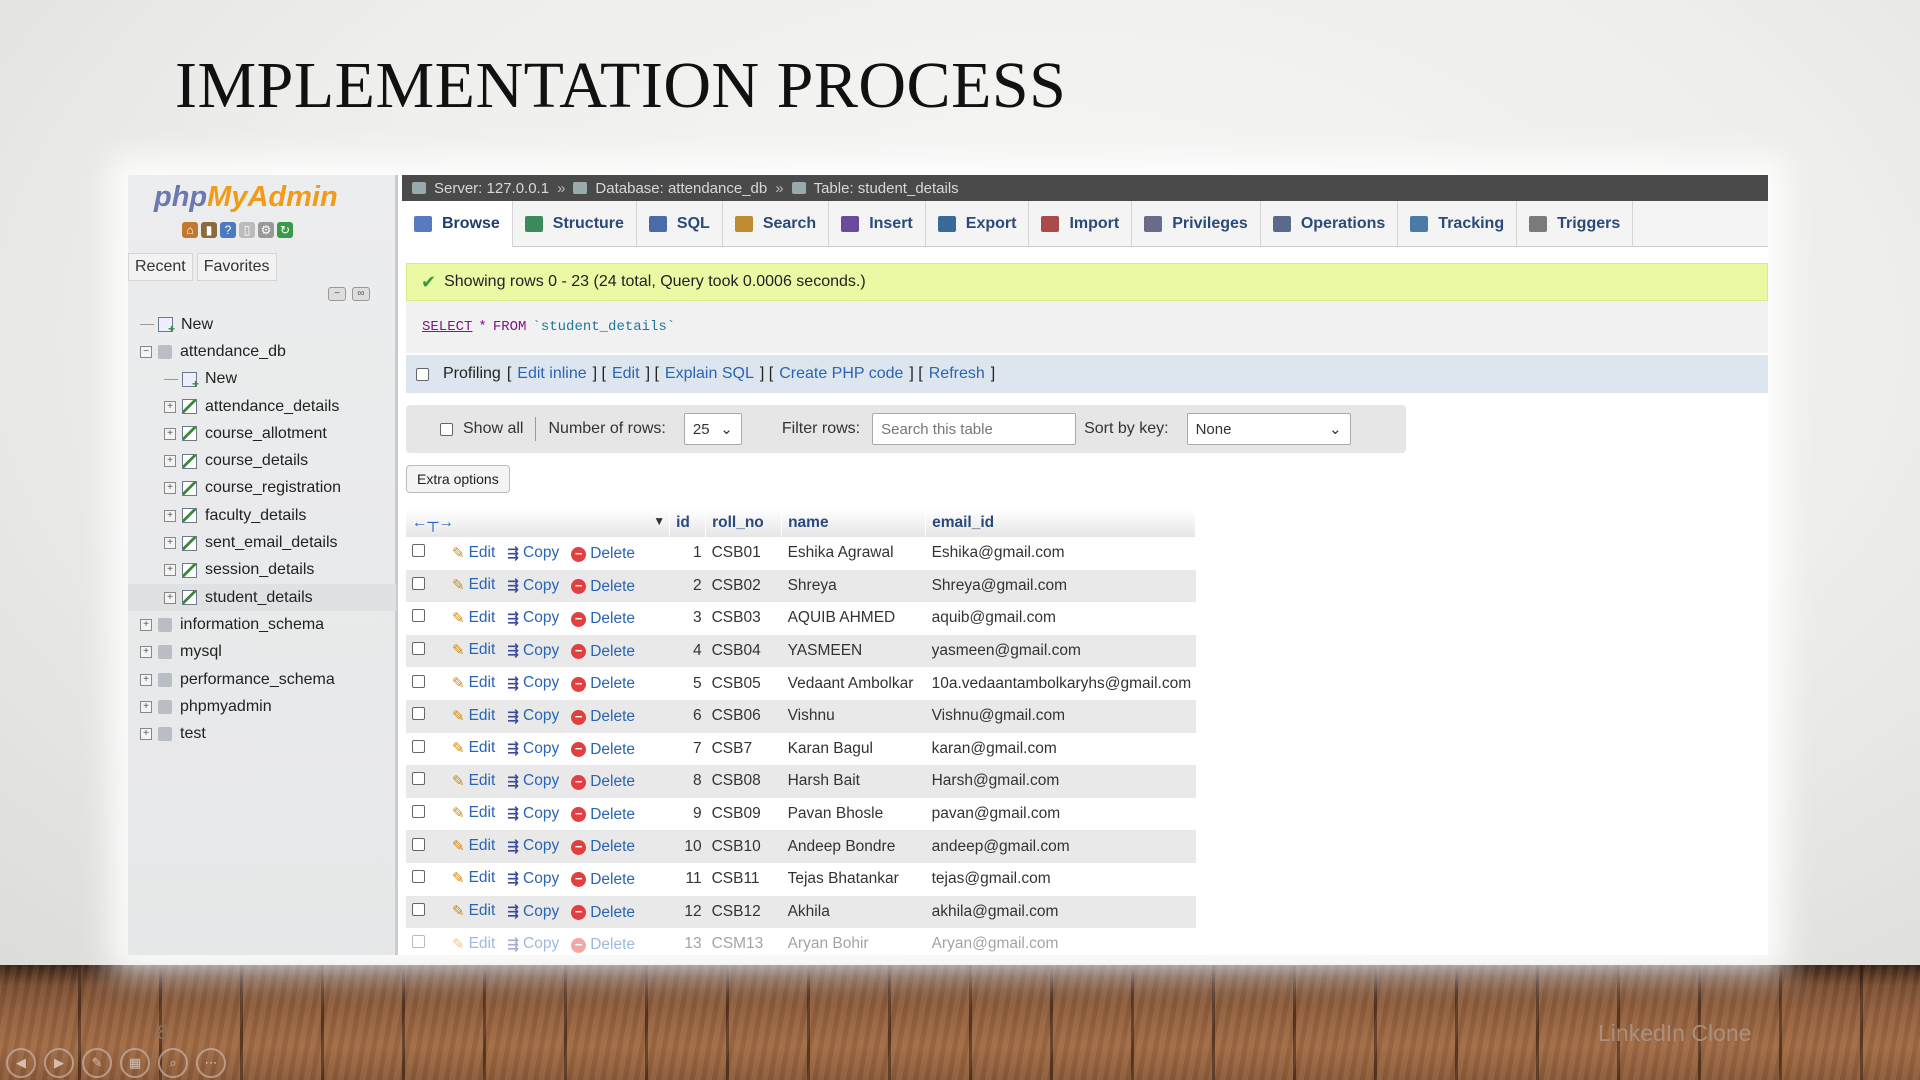 The image size is (1920, 1080). What do you see at coordinates (1061, 814) in the screenshot?
I see `cell-email: pavan@gmail.com` at bounding box center [1061, 814].